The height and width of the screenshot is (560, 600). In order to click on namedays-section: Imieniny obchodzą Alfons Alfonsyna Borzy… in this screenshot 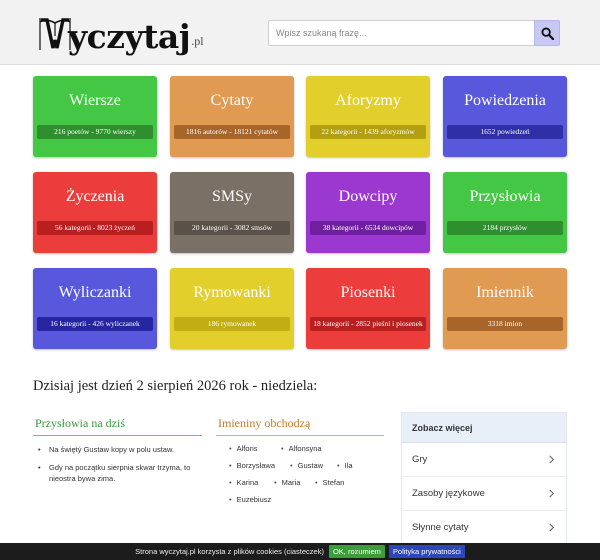, I will do `click(300, 465)`.